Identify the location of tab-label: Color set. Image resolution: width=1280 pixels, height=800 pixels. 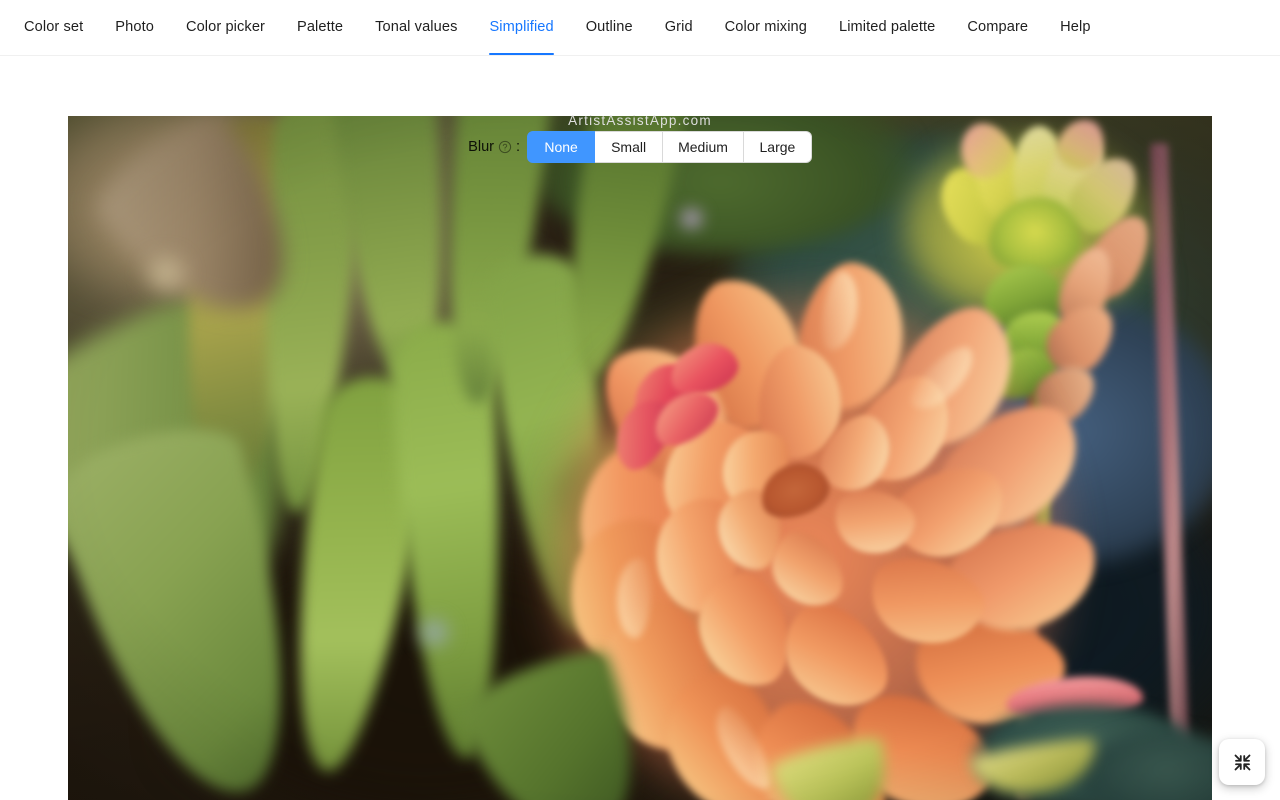
(54, 27).